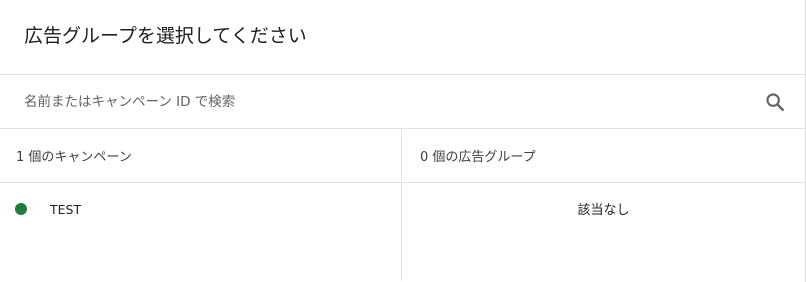  Describe the element at coordinates (603, 210) in the screenshot. I see `empty-state-text: 該当なし` at that location.